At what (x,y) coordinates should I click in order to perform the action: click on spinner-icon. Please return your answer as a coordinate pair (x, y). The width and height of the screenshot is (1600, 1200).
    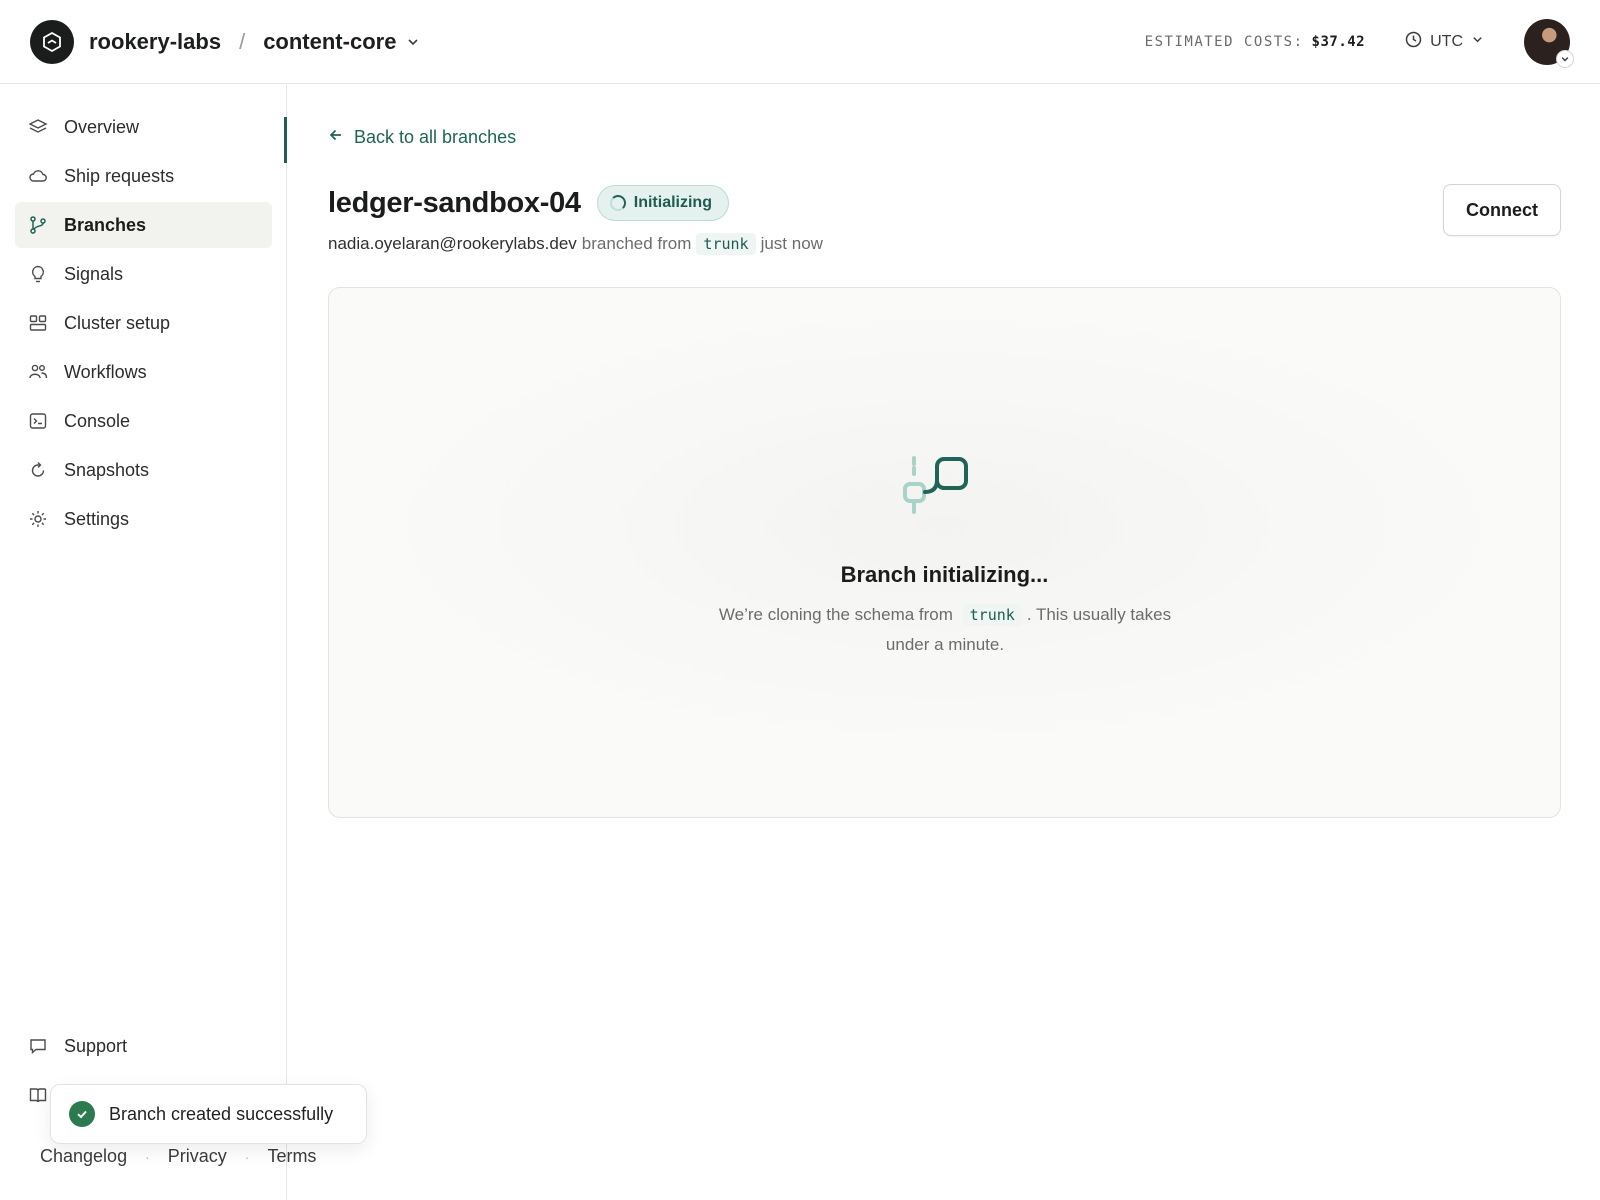
    Looking at the image, I should click on (617, 203).